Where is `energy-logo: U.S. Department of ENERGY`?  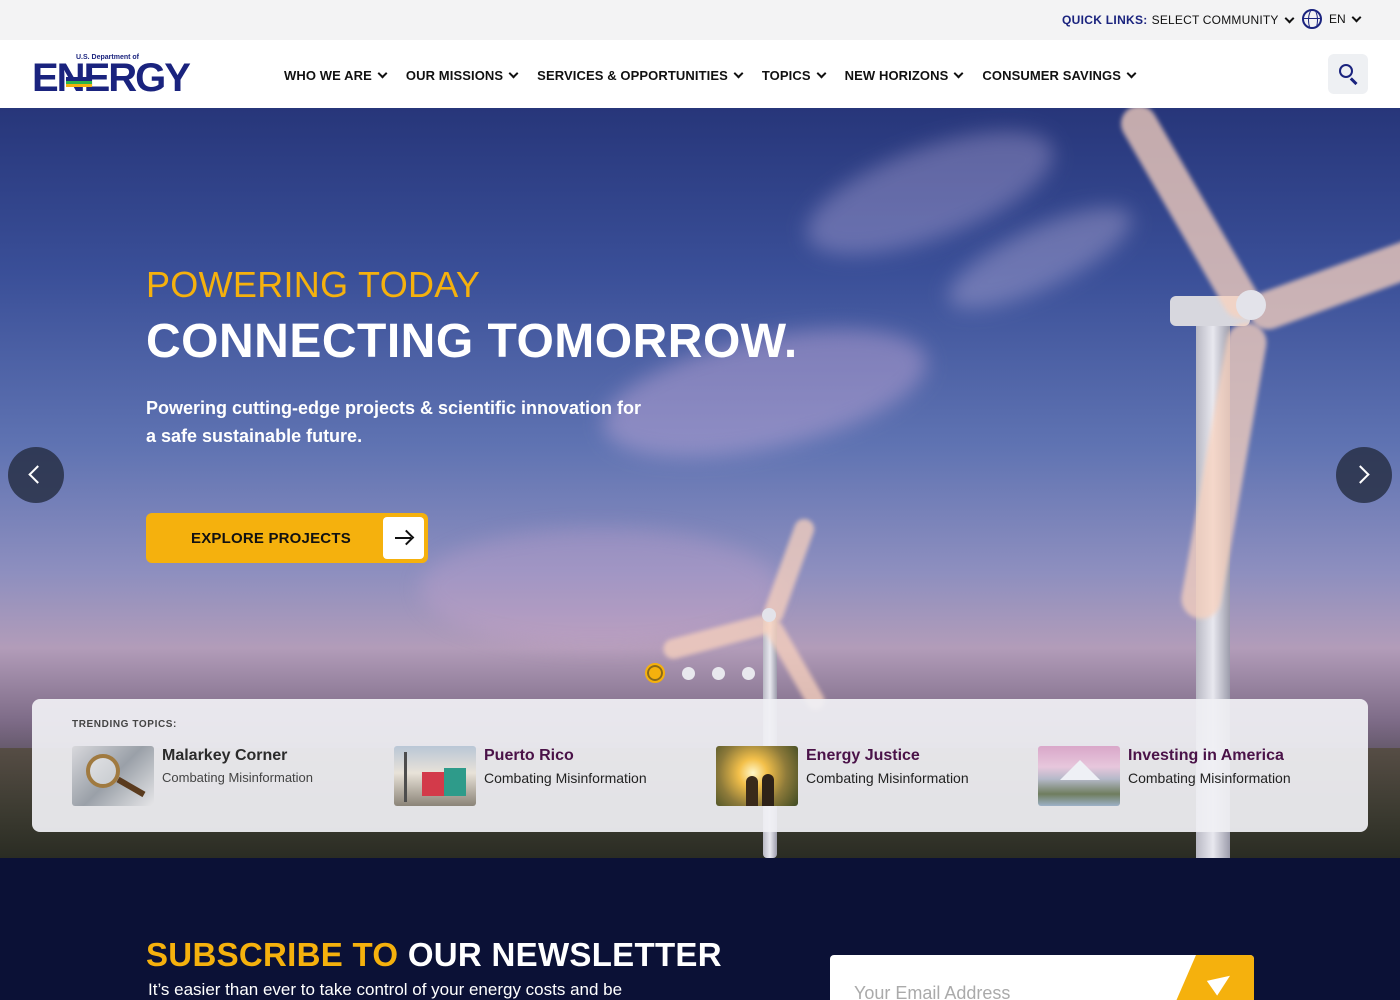
energy-logo: U.S. Department of ENERGY is located at coordinates (113, 77).